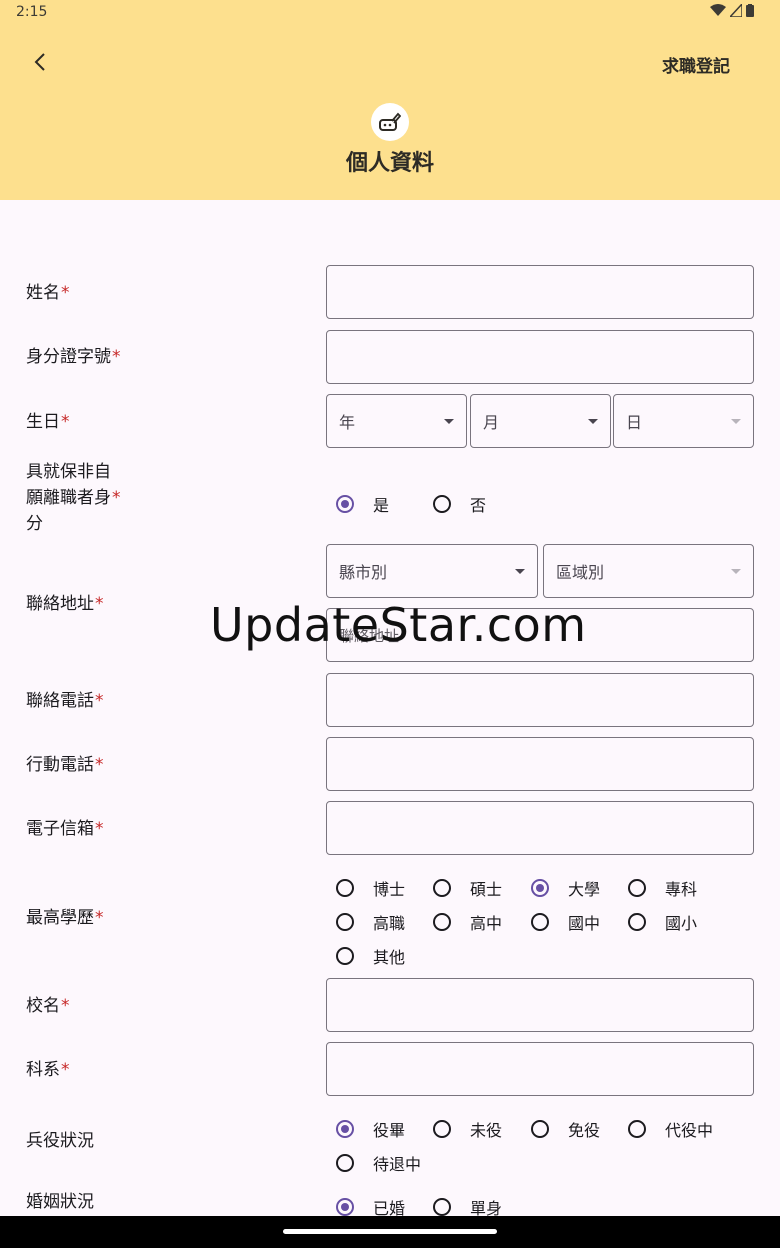 This screenshot has width=780, height=1248. Describe the element at coordinates (565, 1129) in the screenshot. I see `military-exempt-radio: 免役` at that location.